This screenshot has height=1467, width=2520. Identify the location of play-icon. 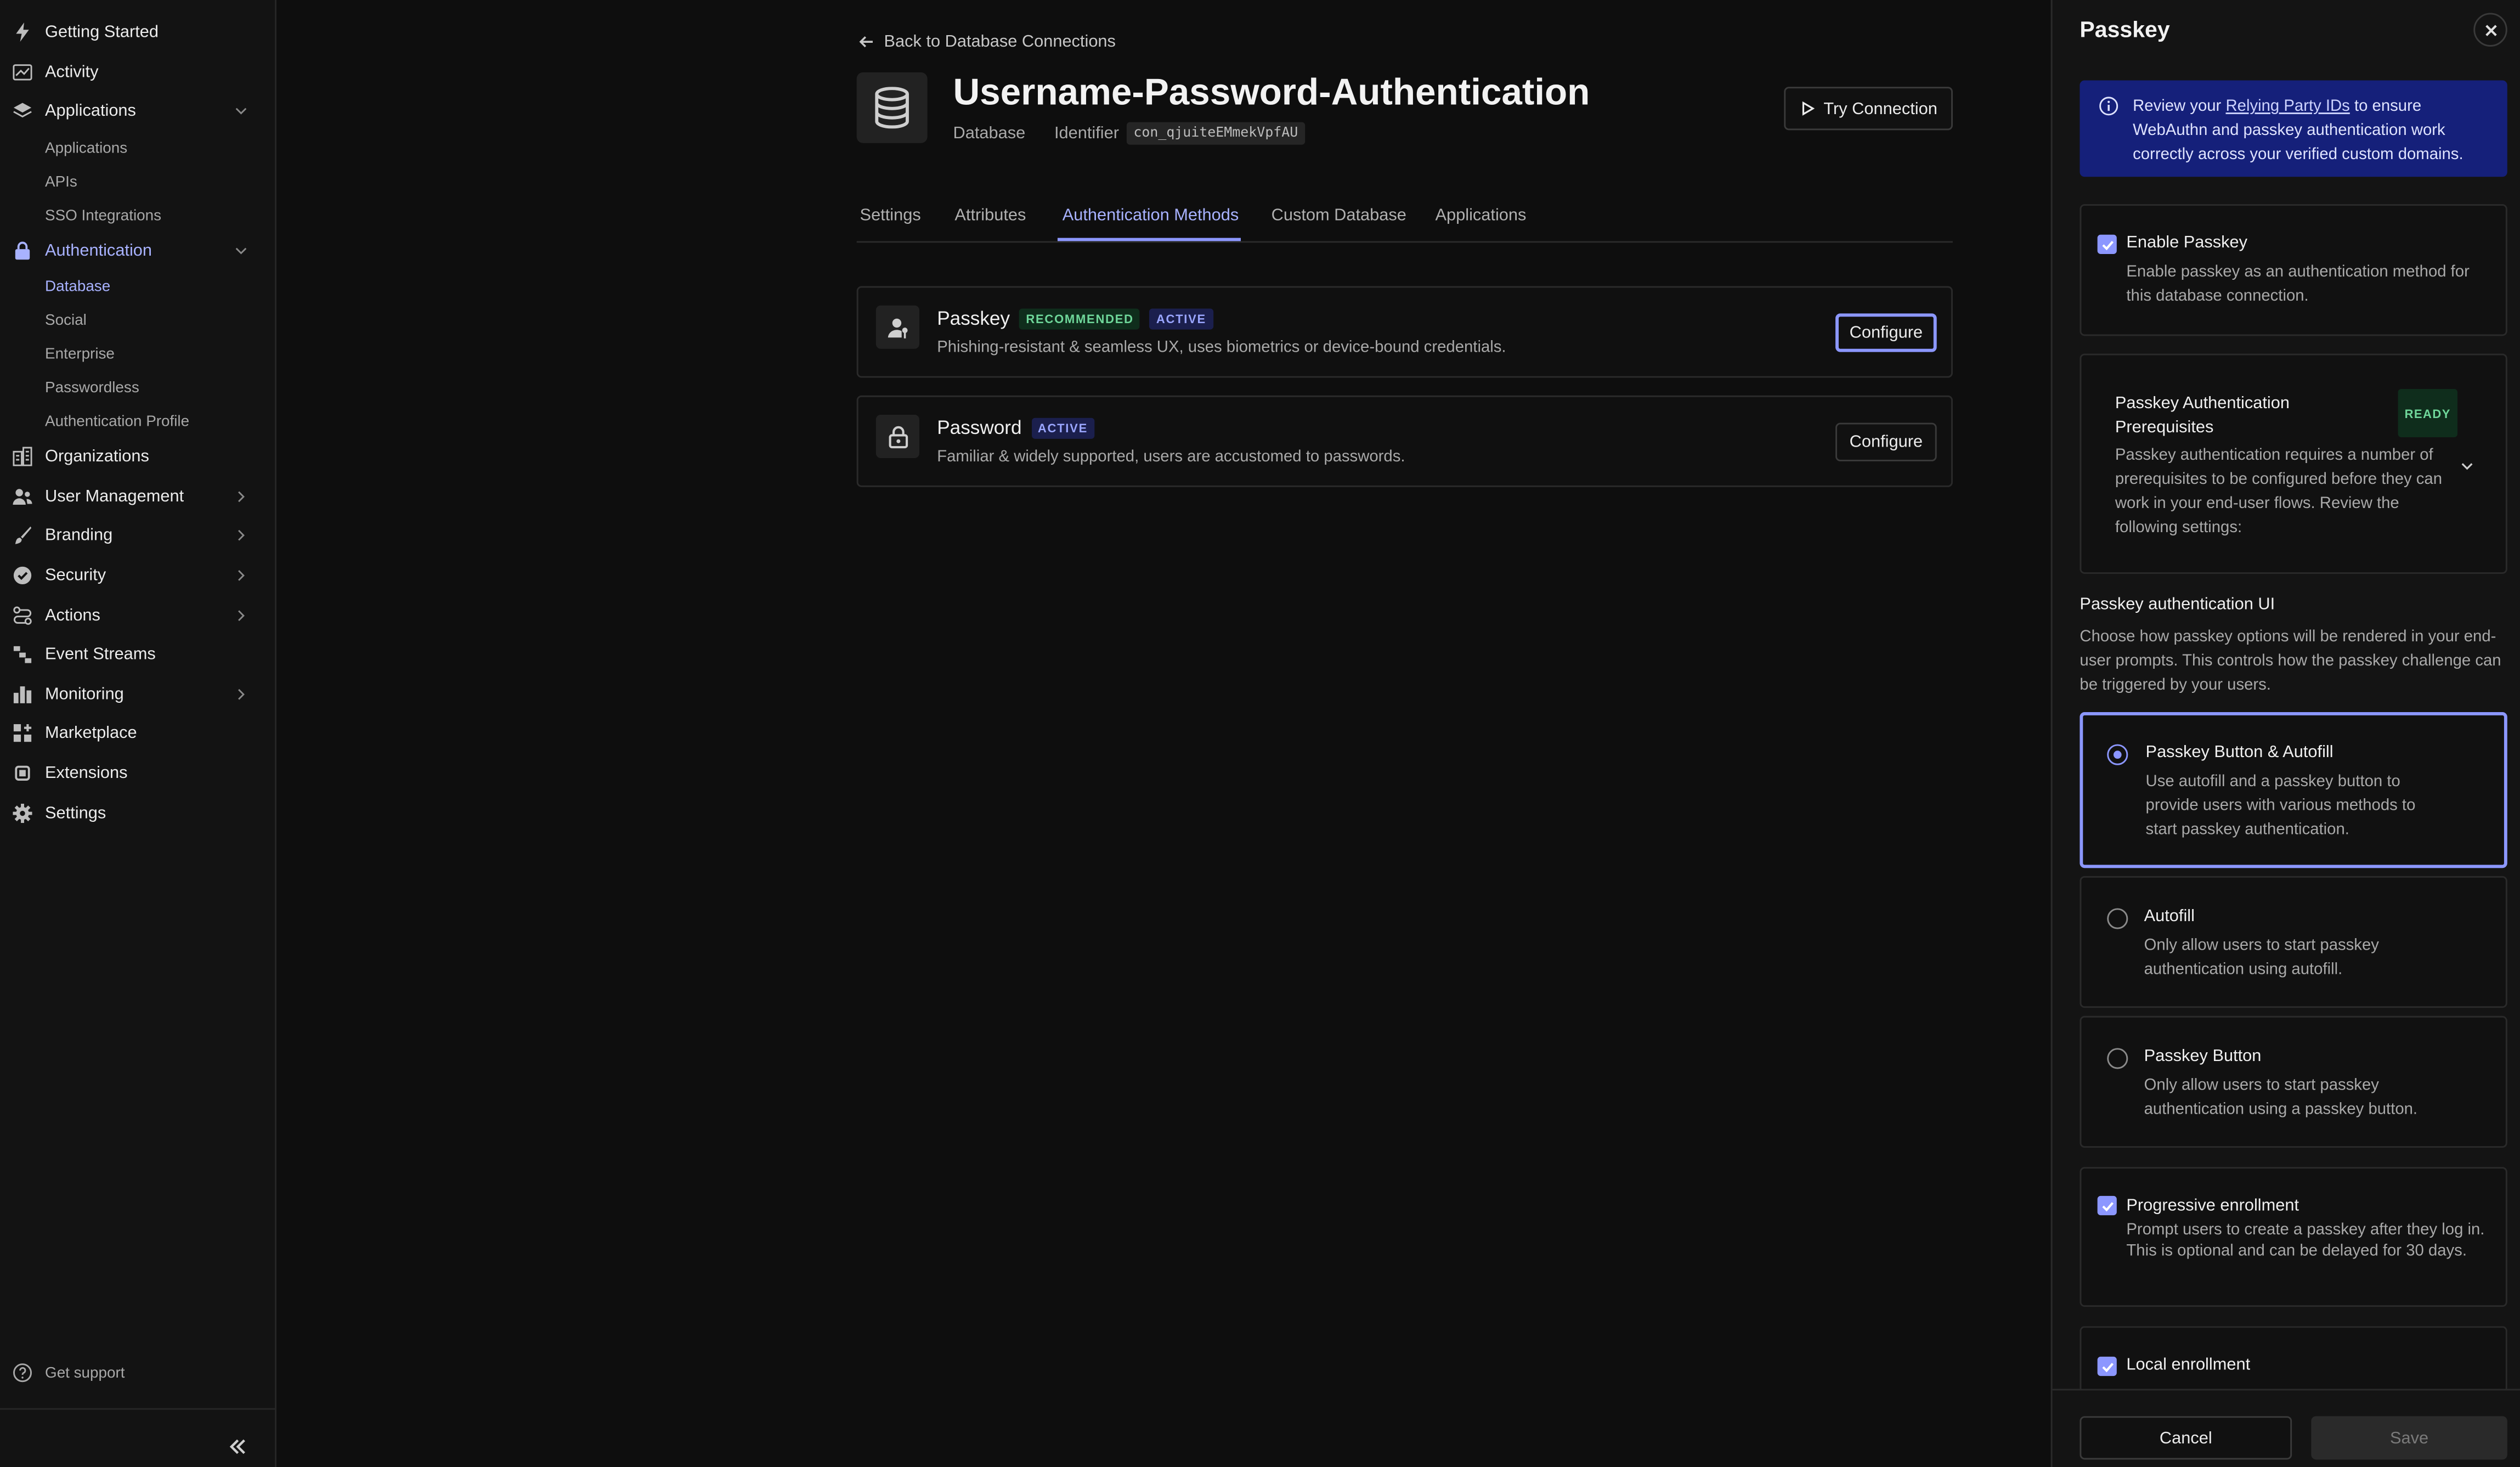
(1807, 108).